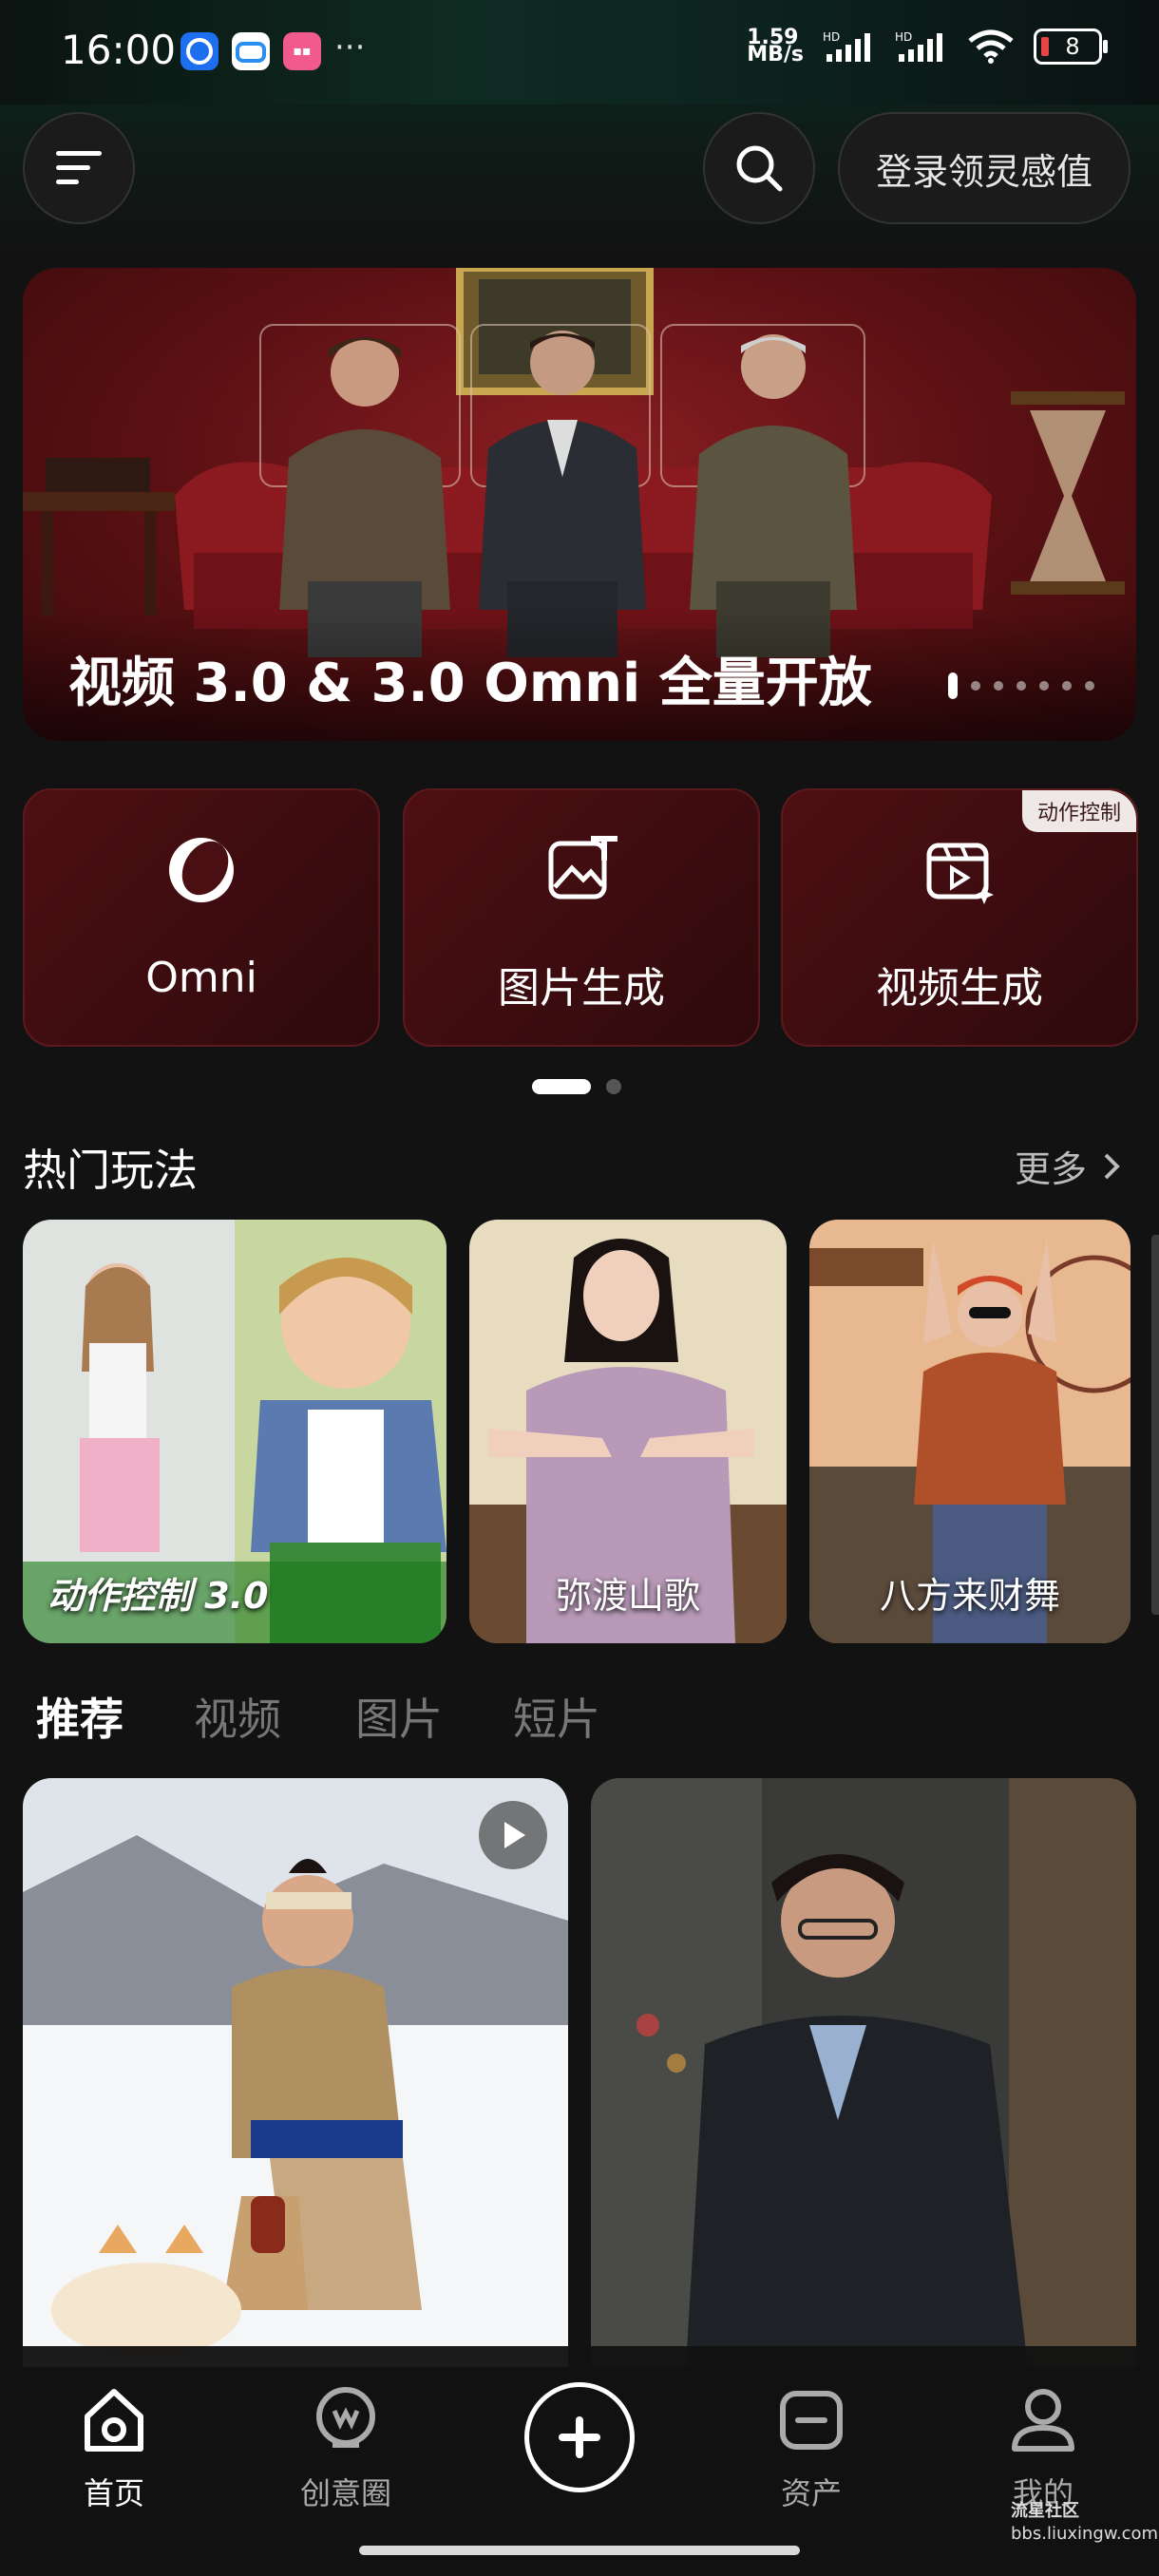 The height and width of the screenshot is (2576, 1159). I want to click on omni-card: Omni, so click(201, 917).